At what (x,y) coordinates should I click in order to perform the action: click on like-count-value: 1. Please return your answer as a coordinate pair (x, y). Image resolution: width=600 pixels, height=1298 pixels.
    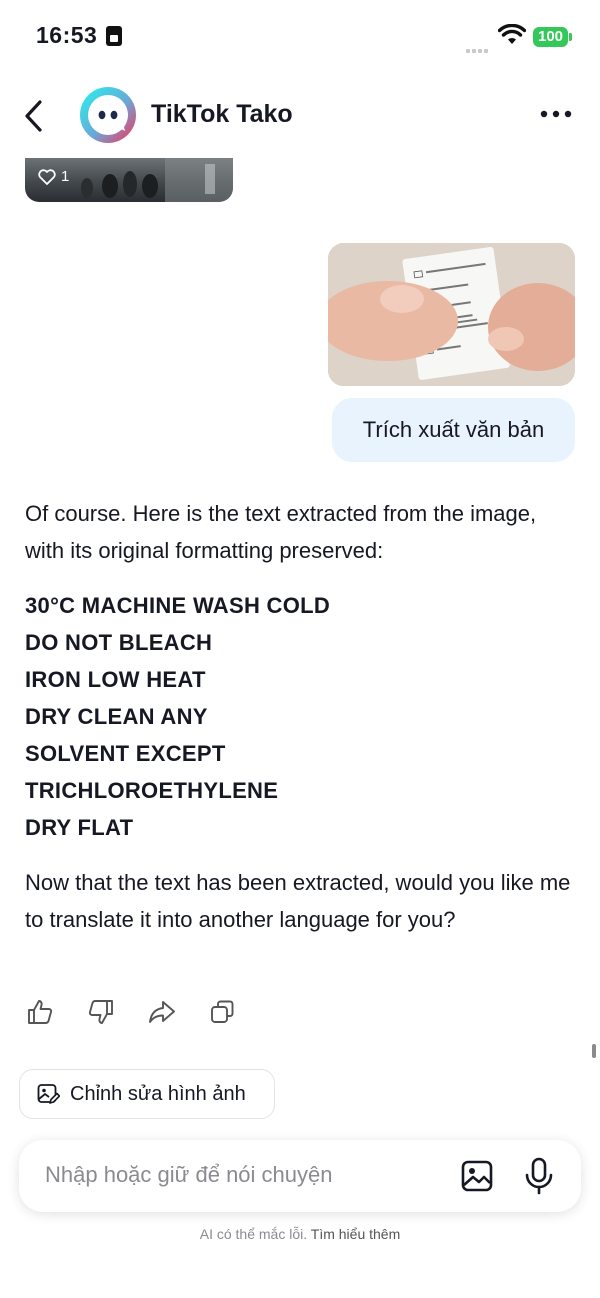
    Looking at the image, I should click on (65, 176).